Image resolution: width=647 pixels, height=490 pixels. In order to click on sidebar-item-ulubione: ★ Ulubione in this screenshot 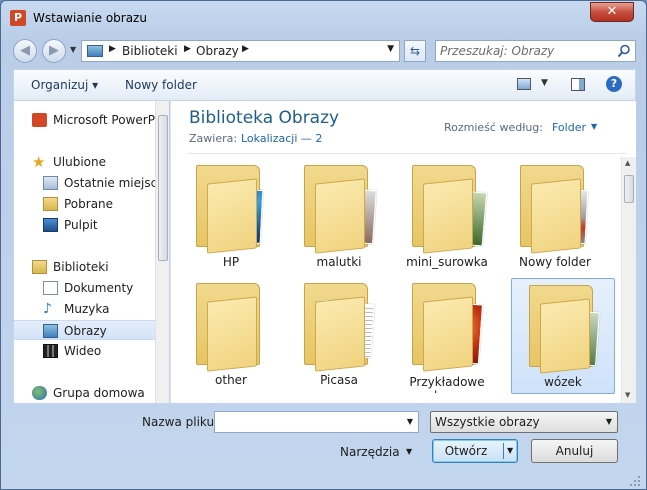, I will do `click(84, 162)`.